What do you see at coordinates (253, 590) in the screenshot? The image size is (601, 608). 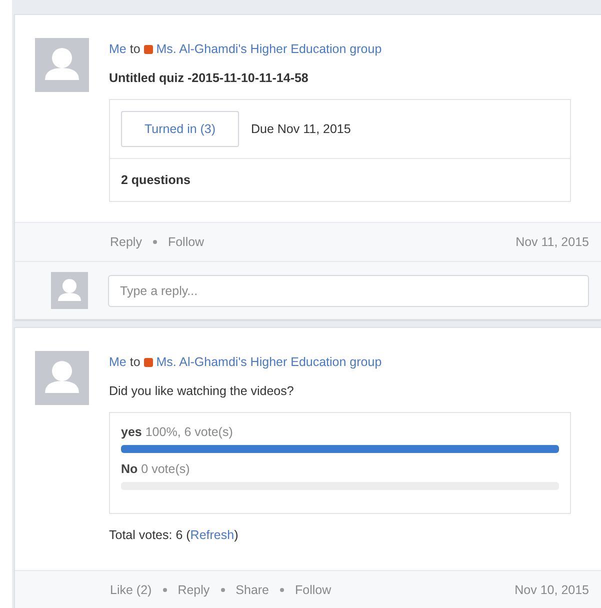 I see `action-link: Share` at bounding box center [253, 590].